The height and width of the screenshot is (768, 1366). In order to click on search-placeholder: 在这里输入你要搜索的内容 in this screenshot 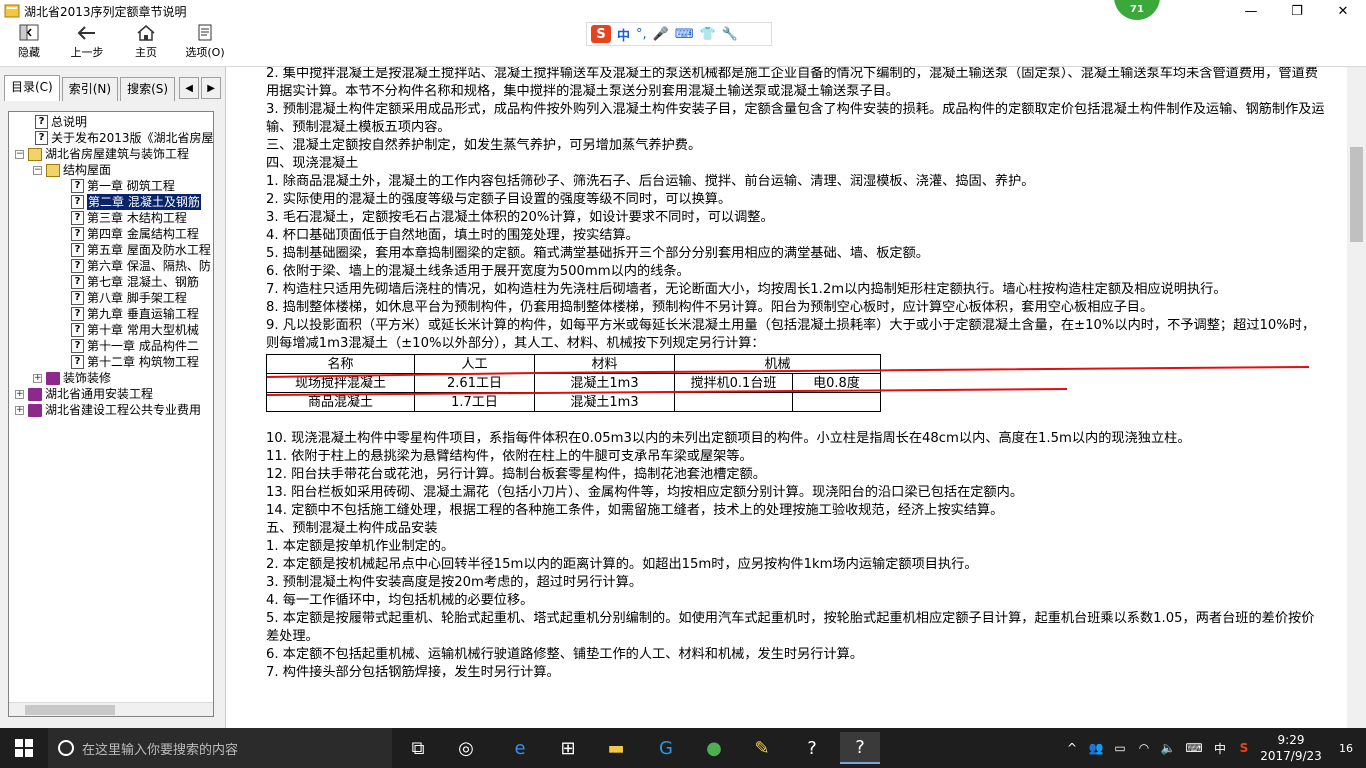, I will do `click(160, 750)`.